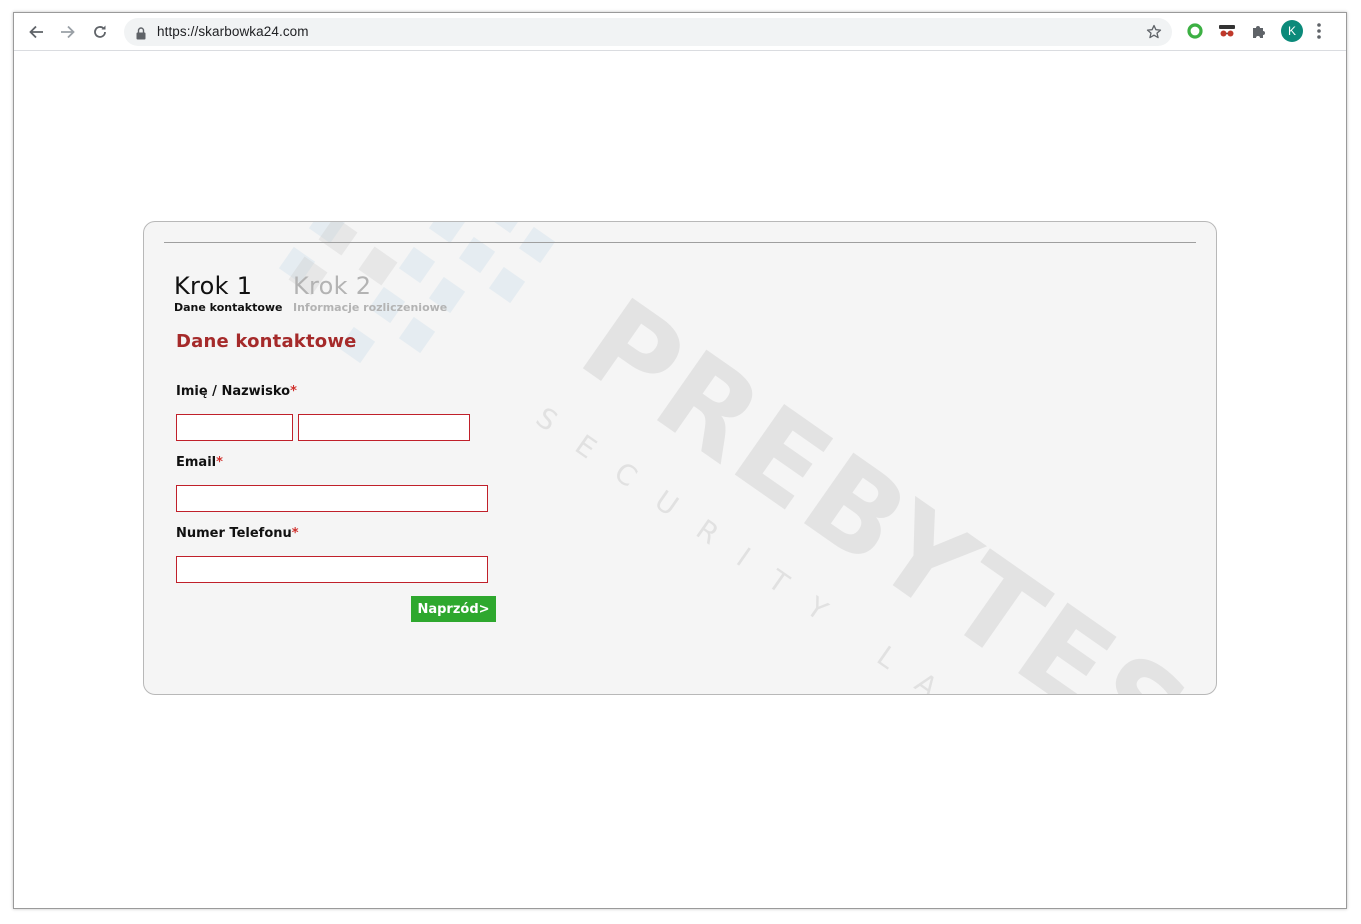 This screenshot has height=924, width=1361. Describe the element at coordinates (1154, 34) in the screenshot. I see `star-icon` at that location.